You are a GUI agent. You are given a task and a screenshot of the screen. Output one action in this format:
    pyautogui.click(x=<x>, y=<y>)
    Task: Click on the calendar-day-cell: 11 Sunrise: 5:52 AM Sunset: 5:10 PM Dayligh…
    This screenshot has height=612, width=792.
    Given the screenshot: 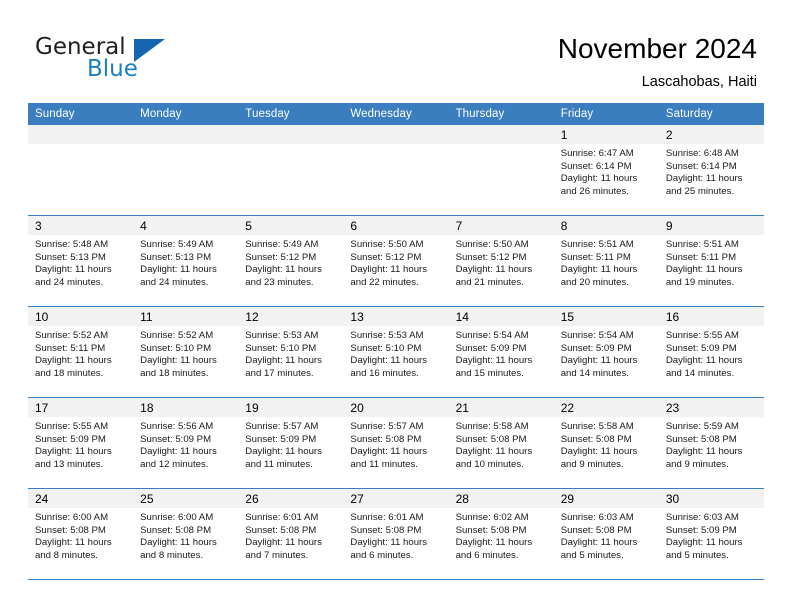 What is the action you would take?
    pyautogui.click(x=186, y=352)
    